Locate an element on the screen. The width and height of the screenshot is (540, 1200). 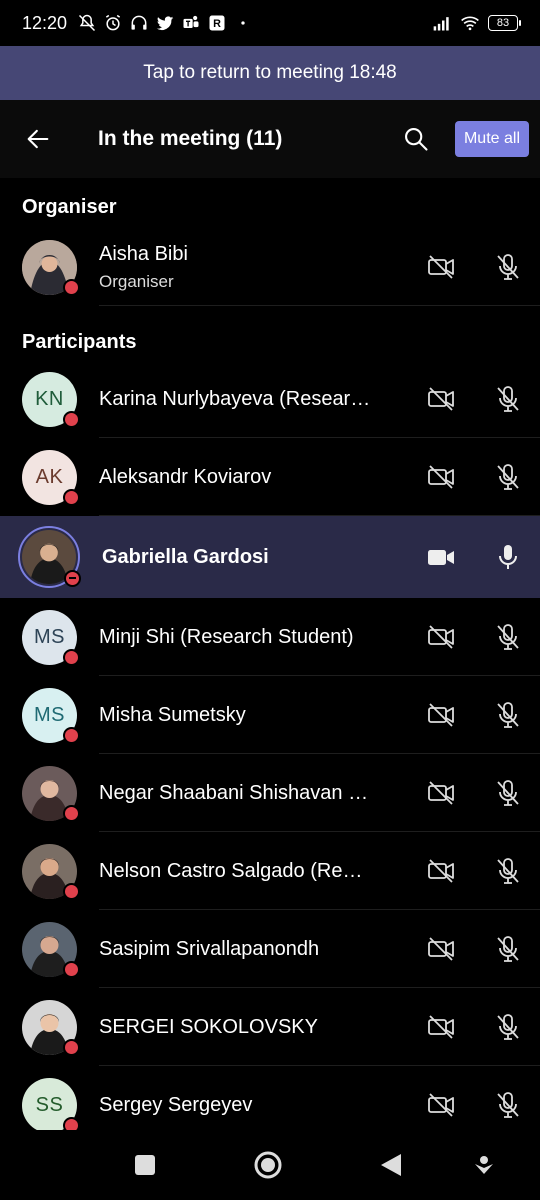
participant-name: Sasipim Srivallapanondh is located at coordinates (209, 948).